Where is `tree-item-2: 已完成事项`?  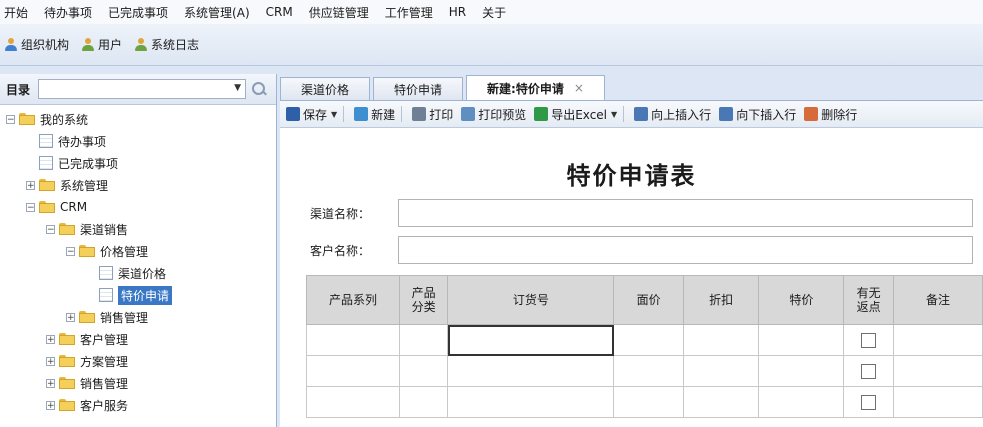
tree-item-2: 已完成事项 is located at coordinates (72, 163).